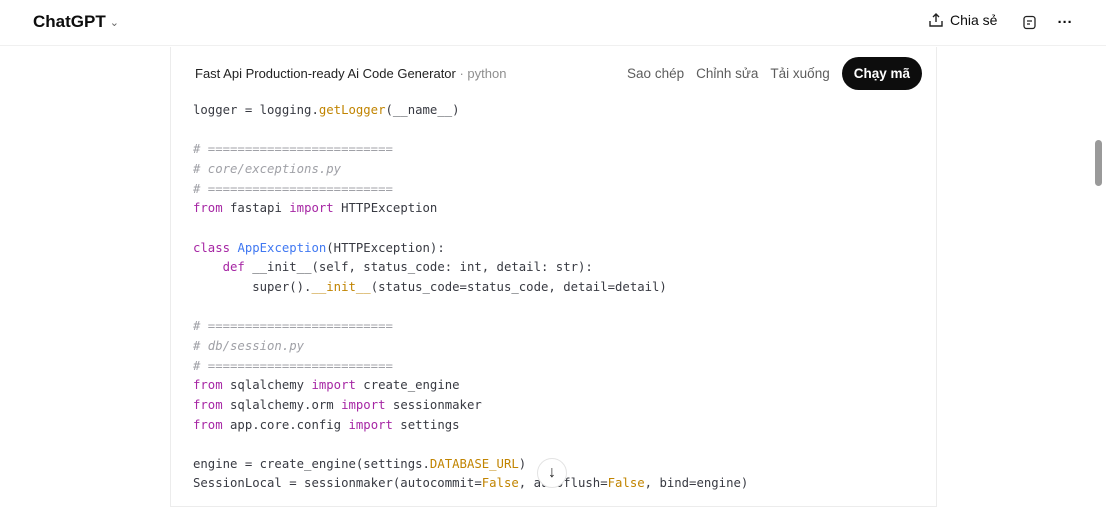 This screenshot has width=1106, height=507. I want to click on canvas-toggle-button, so click(1029, 22).